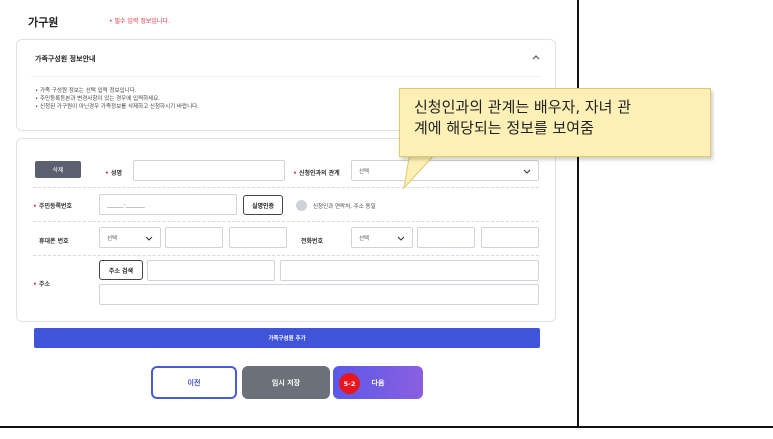  Describe the element at coordinates (312, 241) in the screenshot. I see `phone-label: 전화번호` at that location.